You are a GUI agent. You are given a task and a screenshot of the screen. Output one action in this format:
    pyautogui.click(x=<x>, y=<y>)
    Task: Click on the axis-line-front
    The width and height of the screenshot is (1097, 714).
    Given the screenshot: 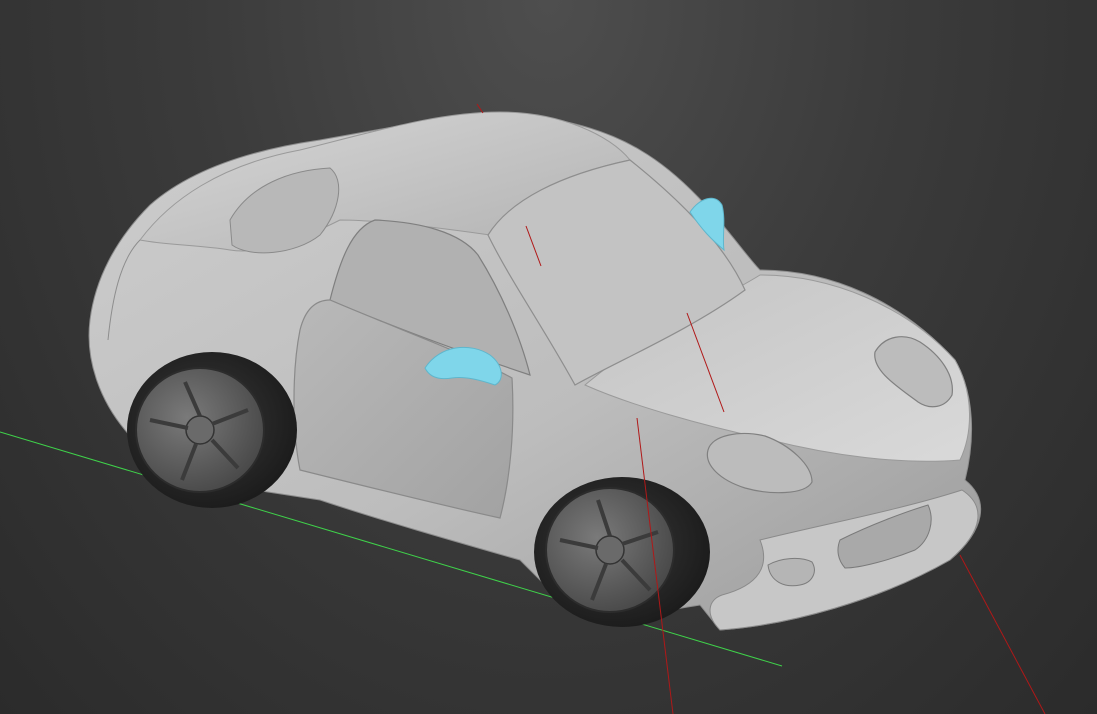 What is the action you would take?
    pyautogui.click(x=1002, y=634)
    